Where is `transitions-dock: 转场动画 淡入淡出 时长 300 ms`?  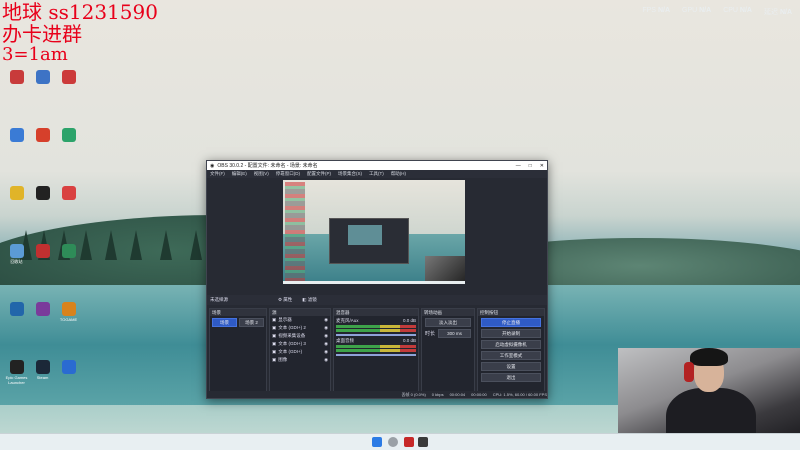
transitions-dock: 转场动画 淡入淡出 时长 300 ms is located at coordinates (448, 350).